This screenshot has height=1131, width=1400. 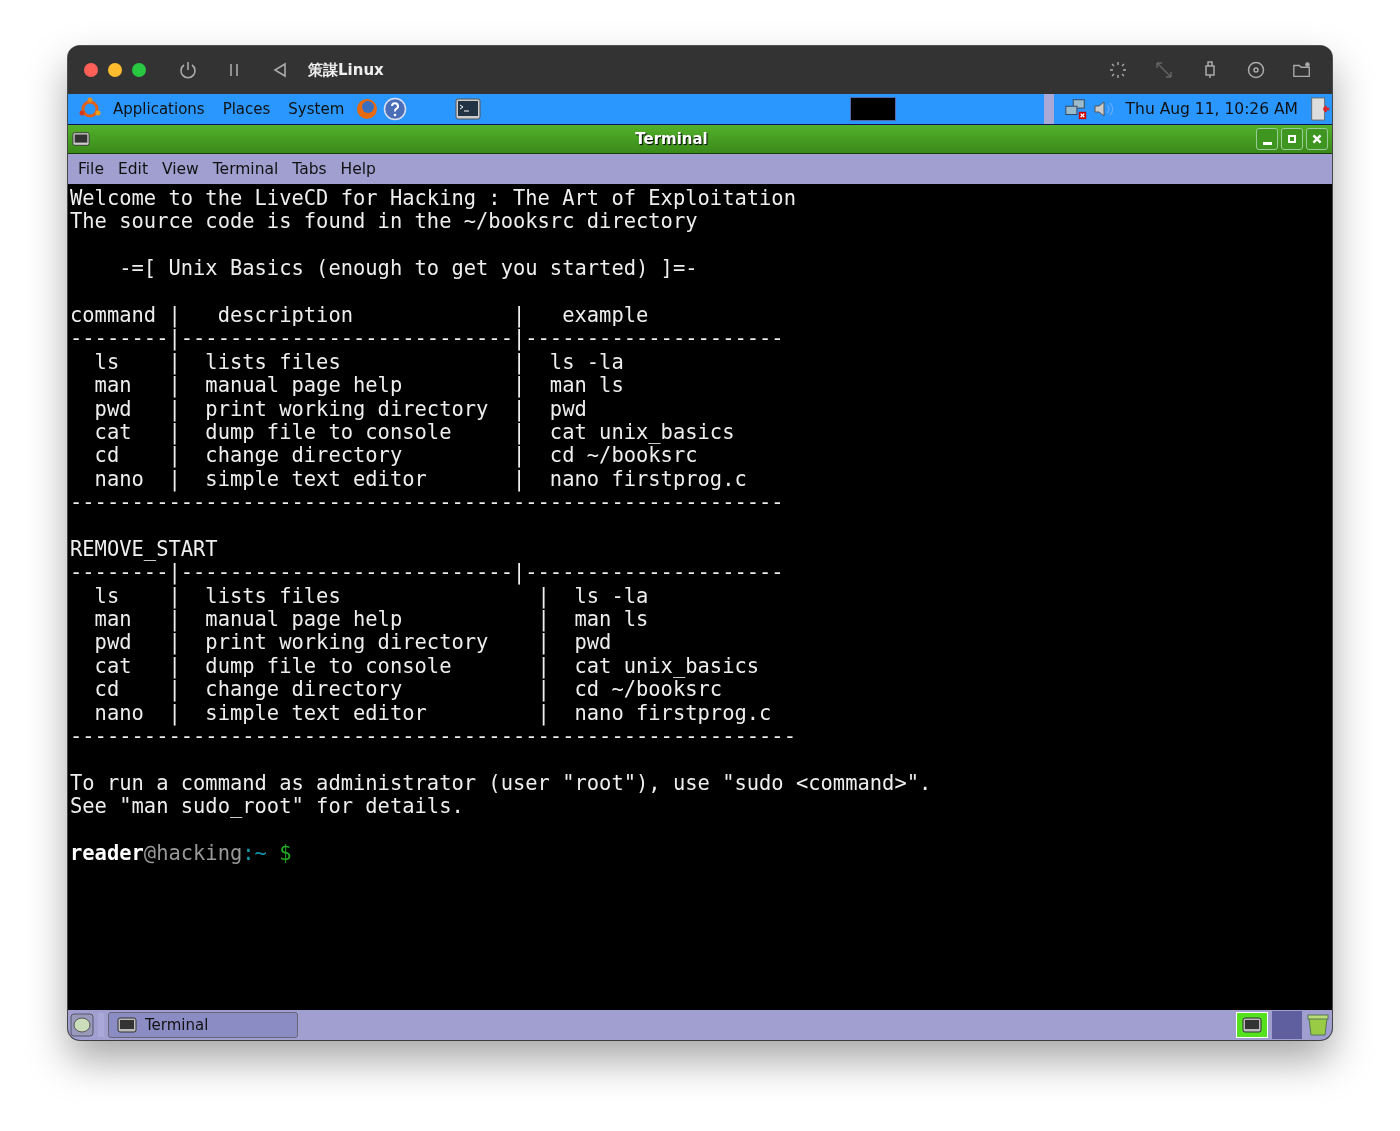 What do you see at coordinates (127, 1025) in the screenshot?
I see `terminal-icon` at bounding box center [127, 1025].